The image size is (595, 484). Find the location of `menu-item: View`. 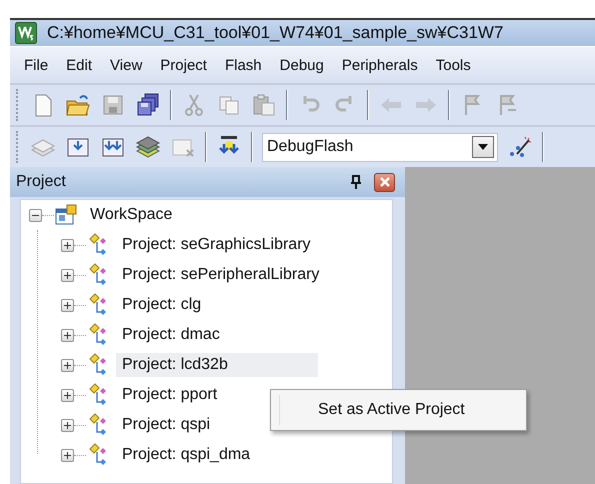

menu-item: View is located at coordinates (126, 65).